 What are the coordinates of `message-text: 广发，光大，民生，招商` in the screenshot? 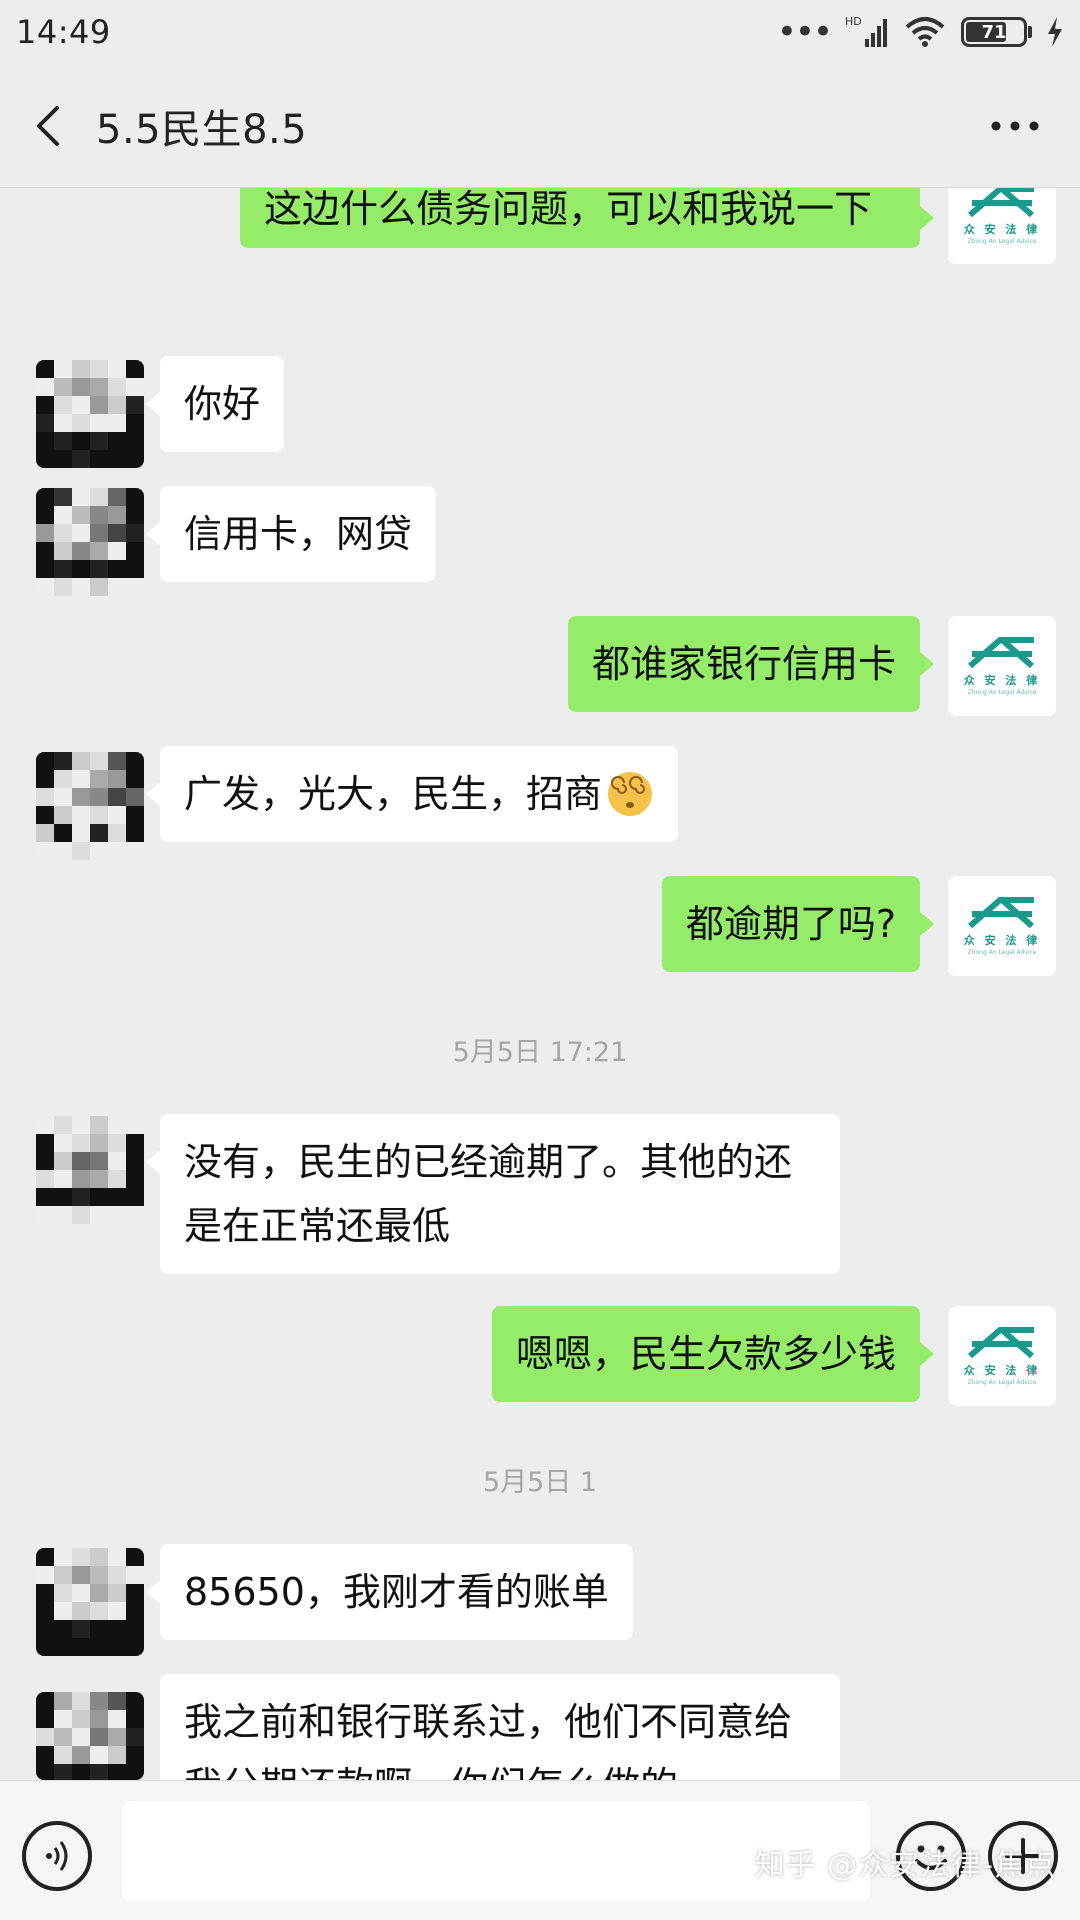 It's located at (393, 794).